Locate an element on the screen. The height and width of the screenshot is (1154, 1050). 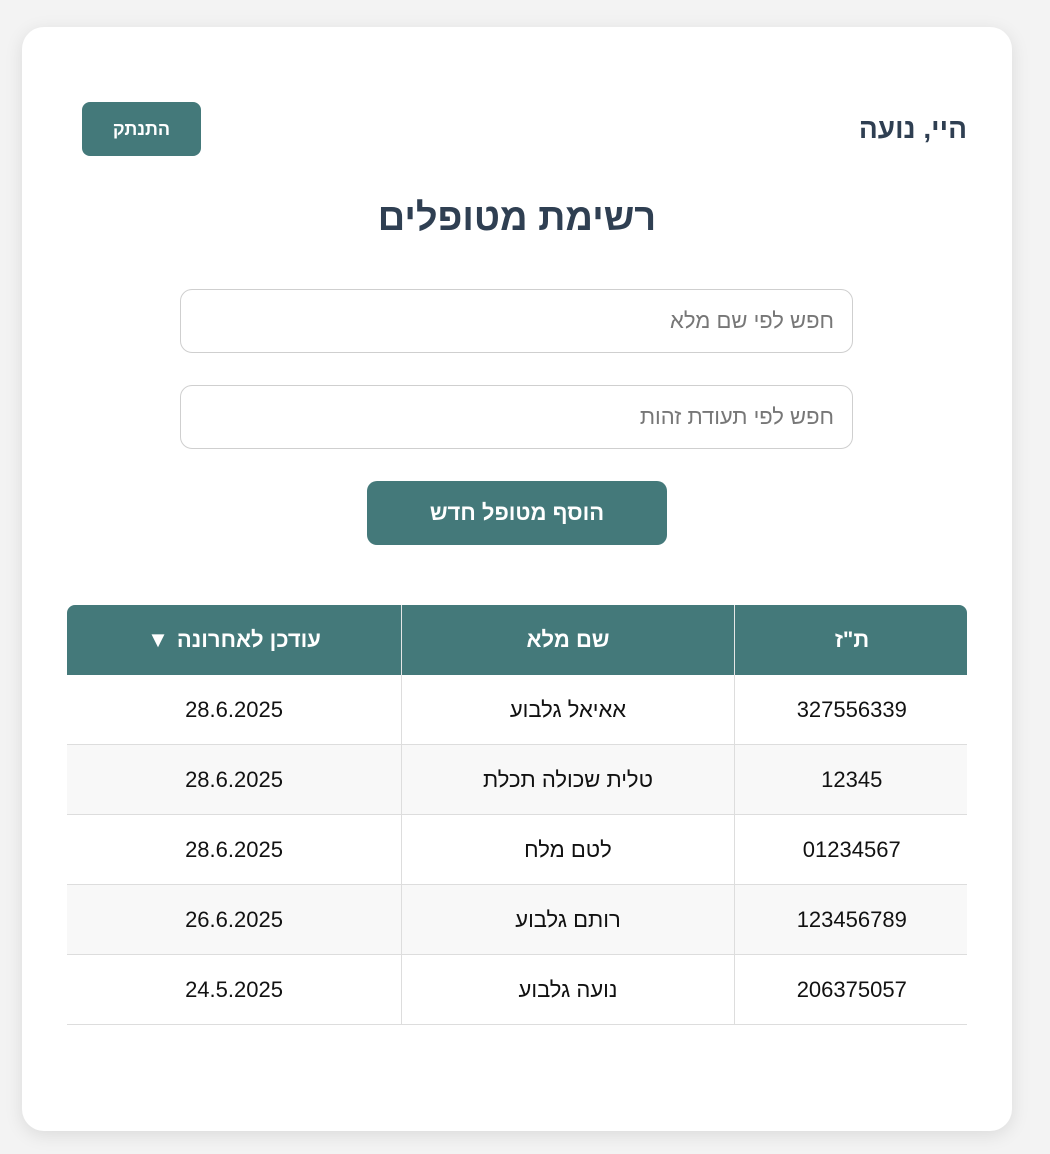
cell-id: 327556339 is located at coordinates (850, 710).